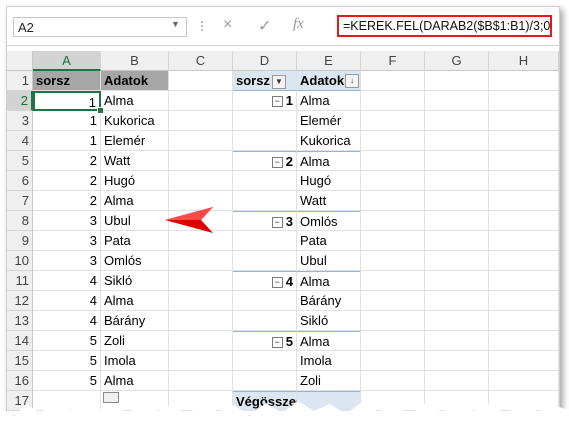 This screenshot has height=427, width=569. I want to click on pivot-row-label-header: sorsz ▼, so click(265, 81).